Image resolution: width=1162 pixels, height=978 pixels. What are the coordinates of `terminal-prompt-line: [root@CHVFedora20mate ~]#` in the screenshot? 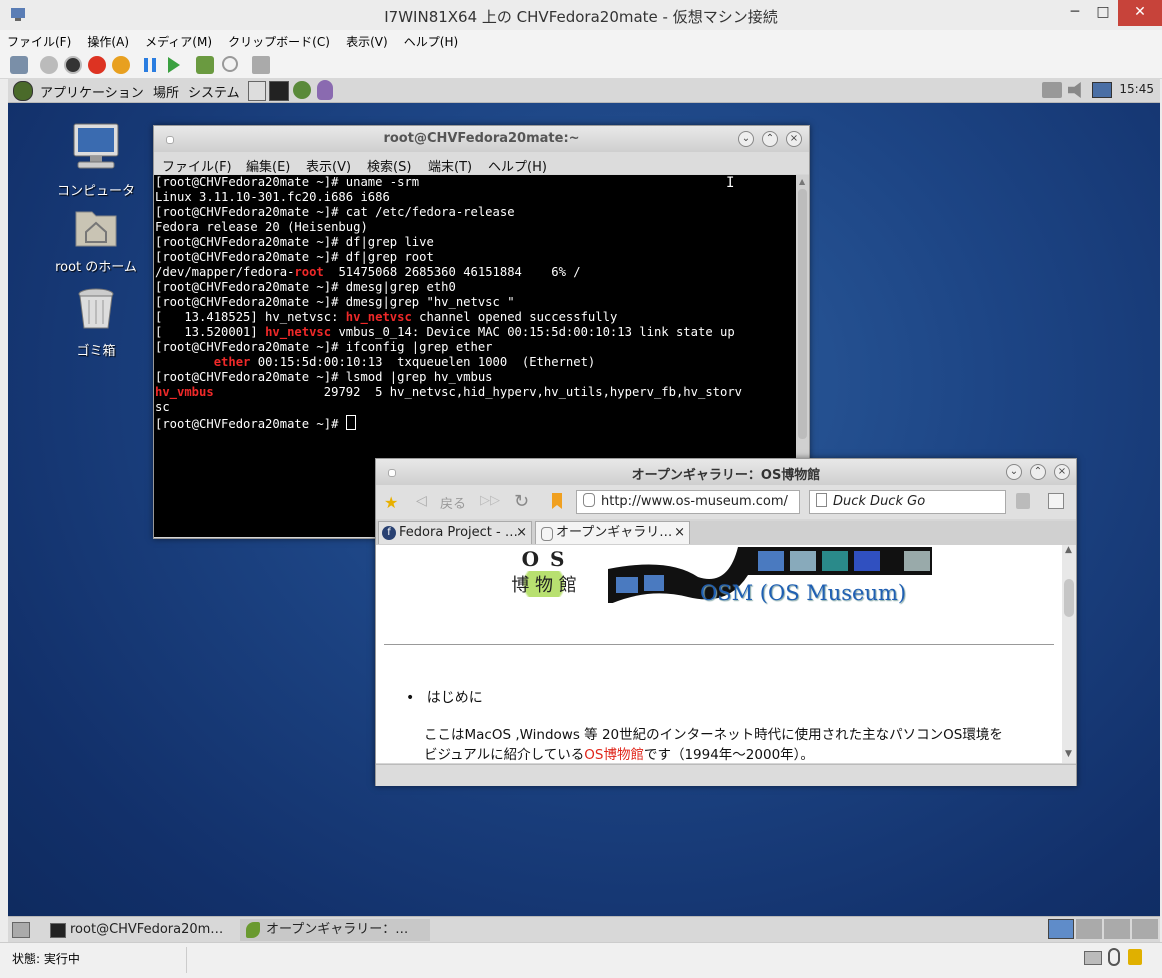 It's located at (475, 423).